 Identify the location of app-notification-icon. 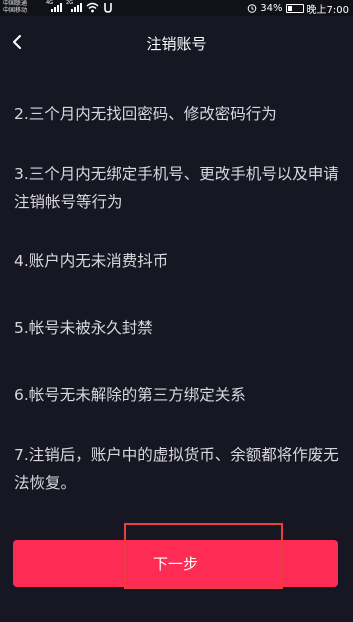
(108, 8).